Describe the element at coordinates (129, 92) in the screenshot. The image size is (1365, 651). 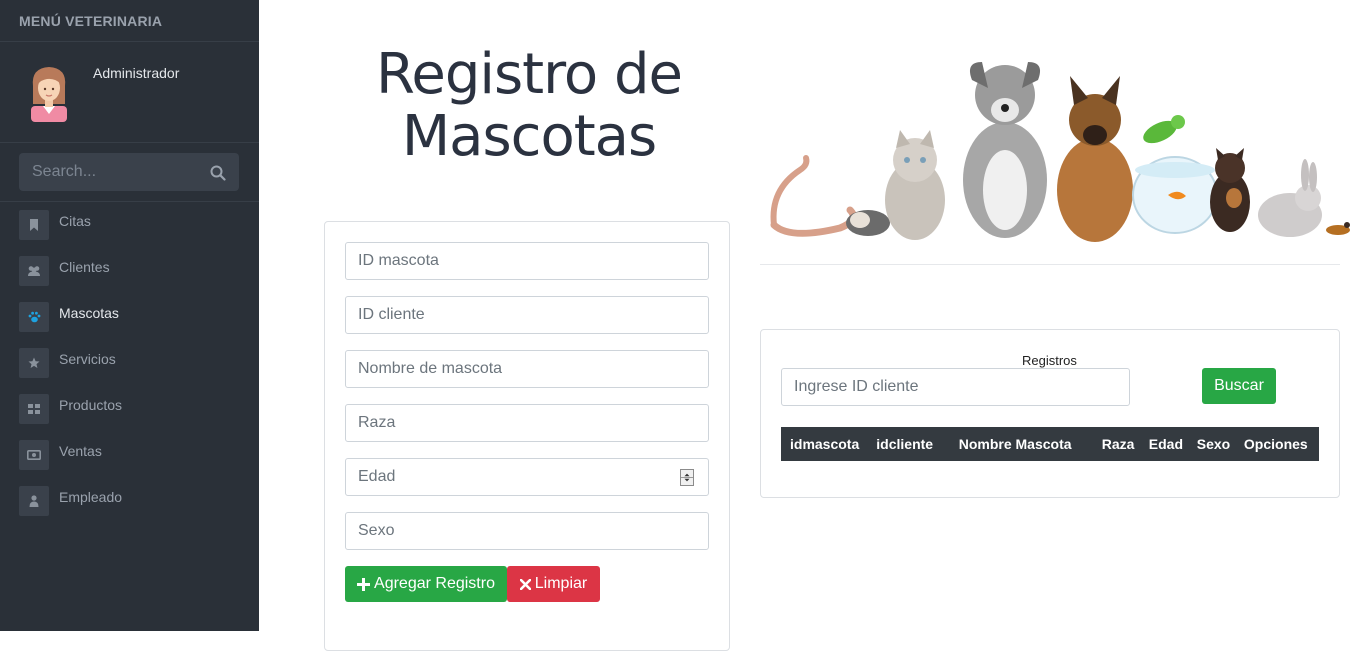
I see `user-profile: Administrador` at that location.